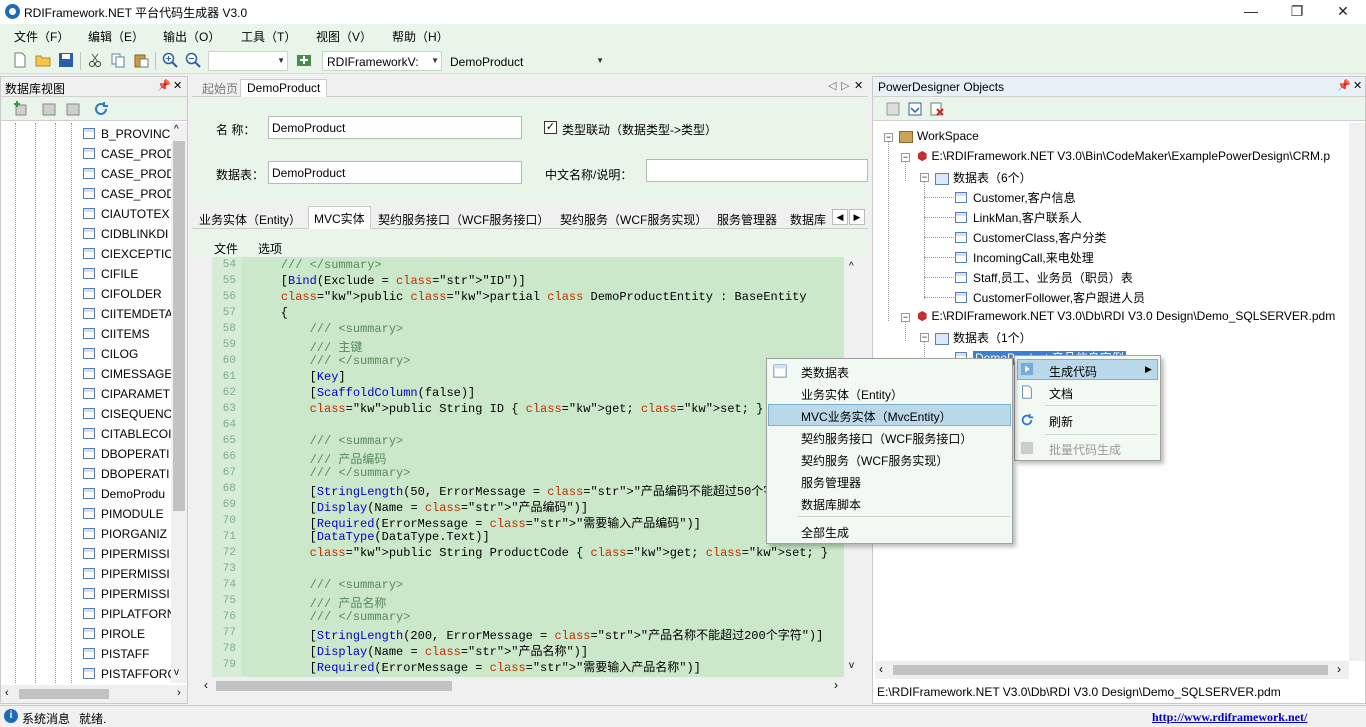  Describe the element at coordinates (831, 482) in the screenshot. I see `menu-service-manager: 服务管理器` at that location.